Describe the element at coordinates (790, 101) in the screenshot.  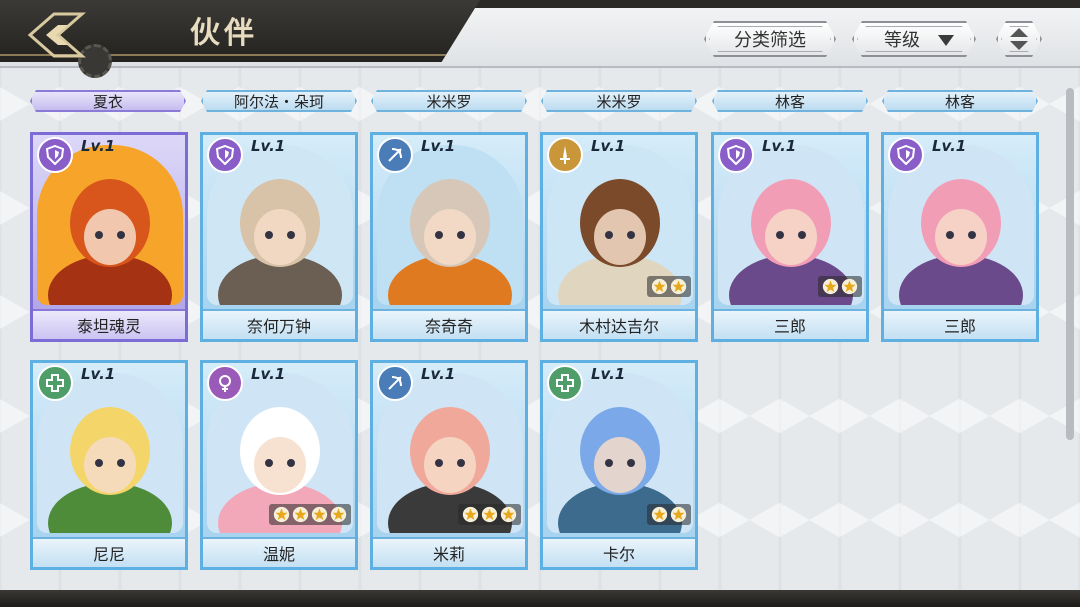
I see `prev-row-name-5: 林客` at that location.